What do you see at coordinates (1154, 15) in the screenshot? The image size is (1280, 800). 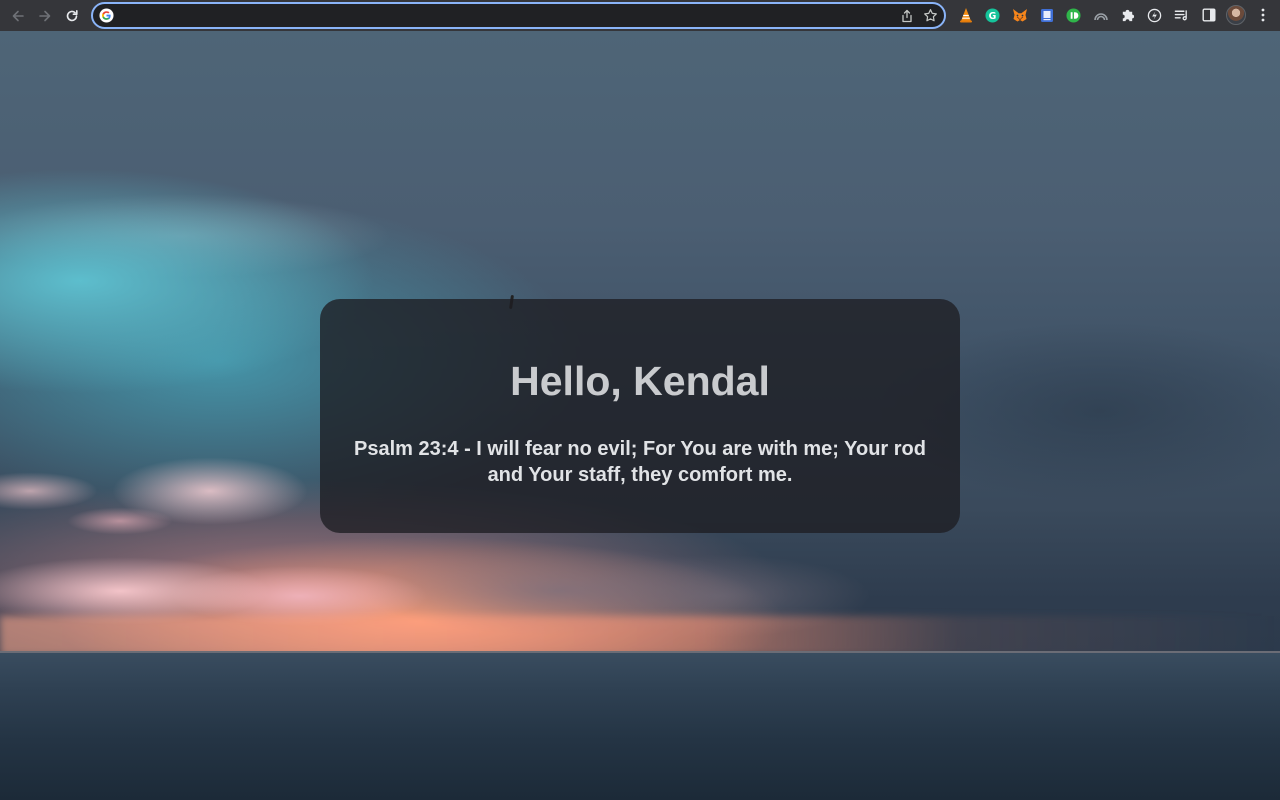 I see `lightning-circle-icon` at bounding box center [1154, 15].